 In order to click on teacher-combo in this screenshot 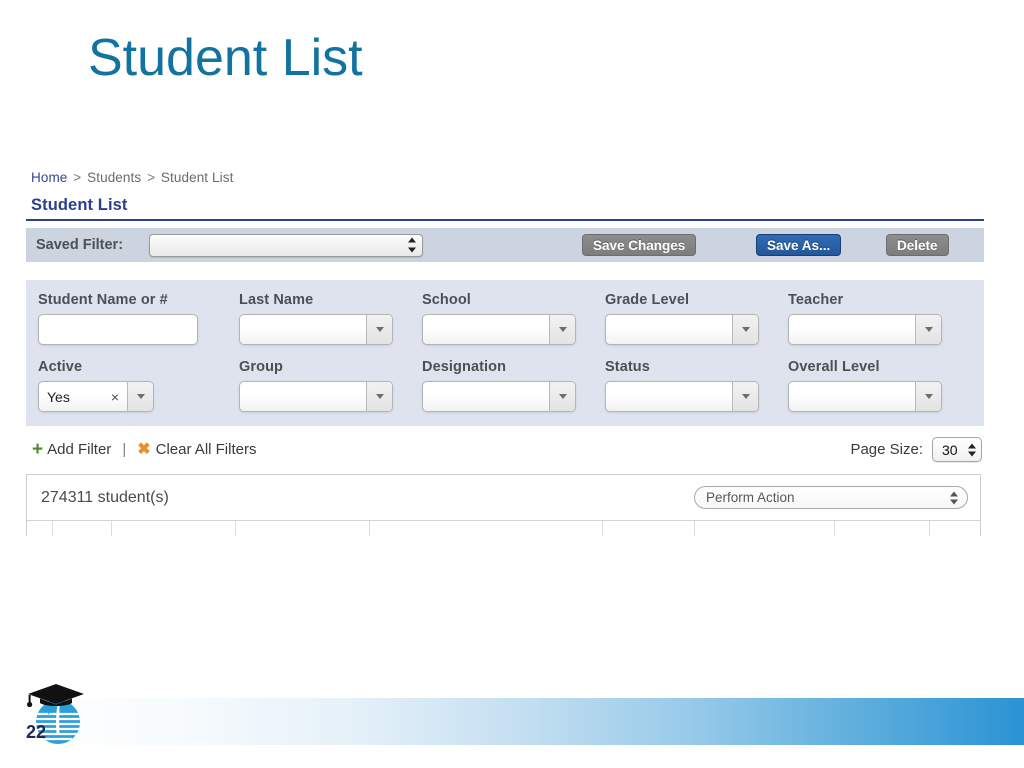, I will do `click(865, 329)`.